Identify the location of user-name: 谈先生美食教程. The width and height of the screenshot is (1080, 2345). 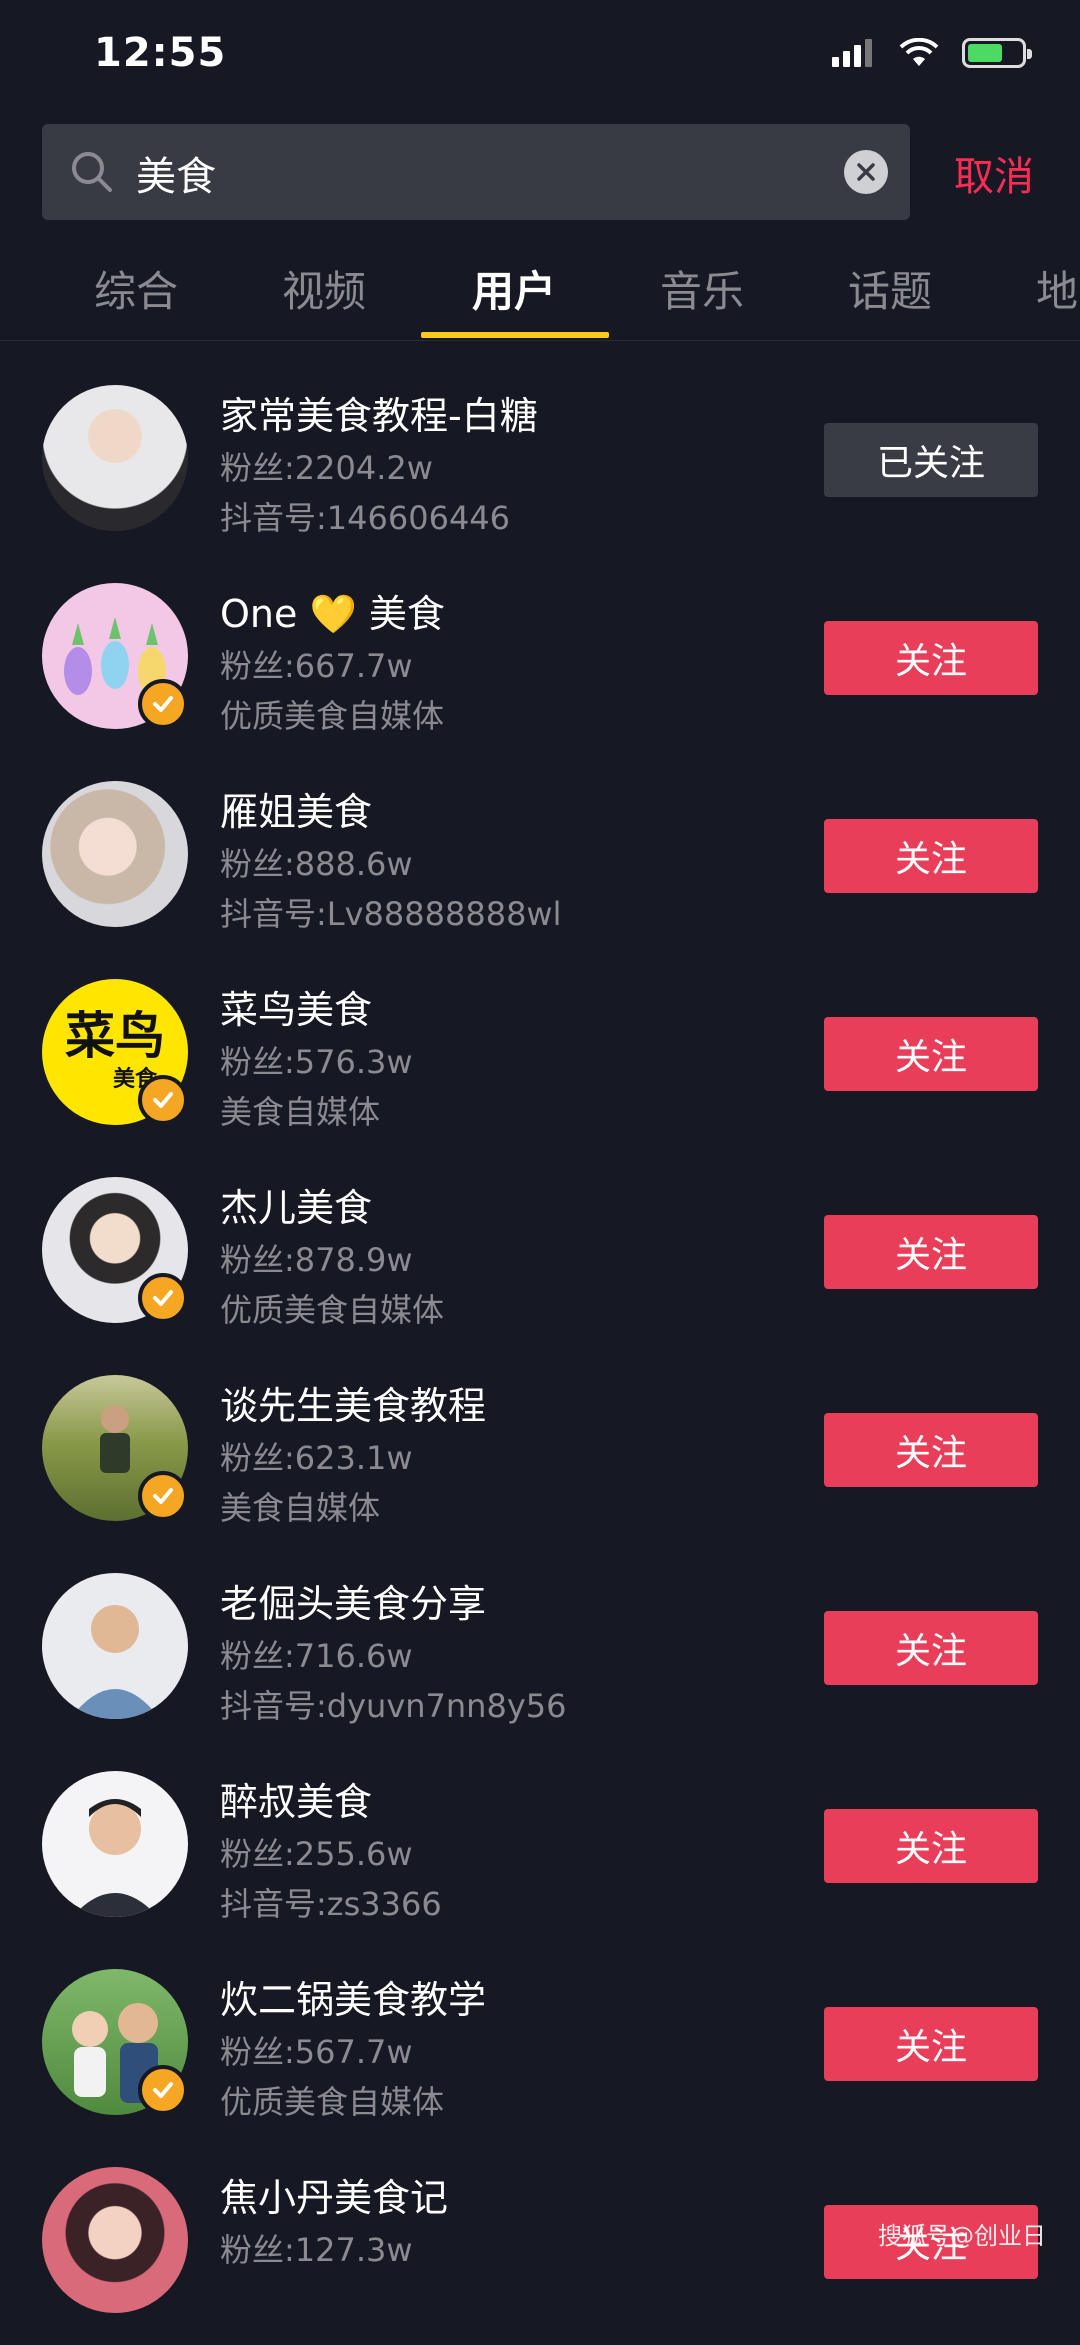
(353, 1406).